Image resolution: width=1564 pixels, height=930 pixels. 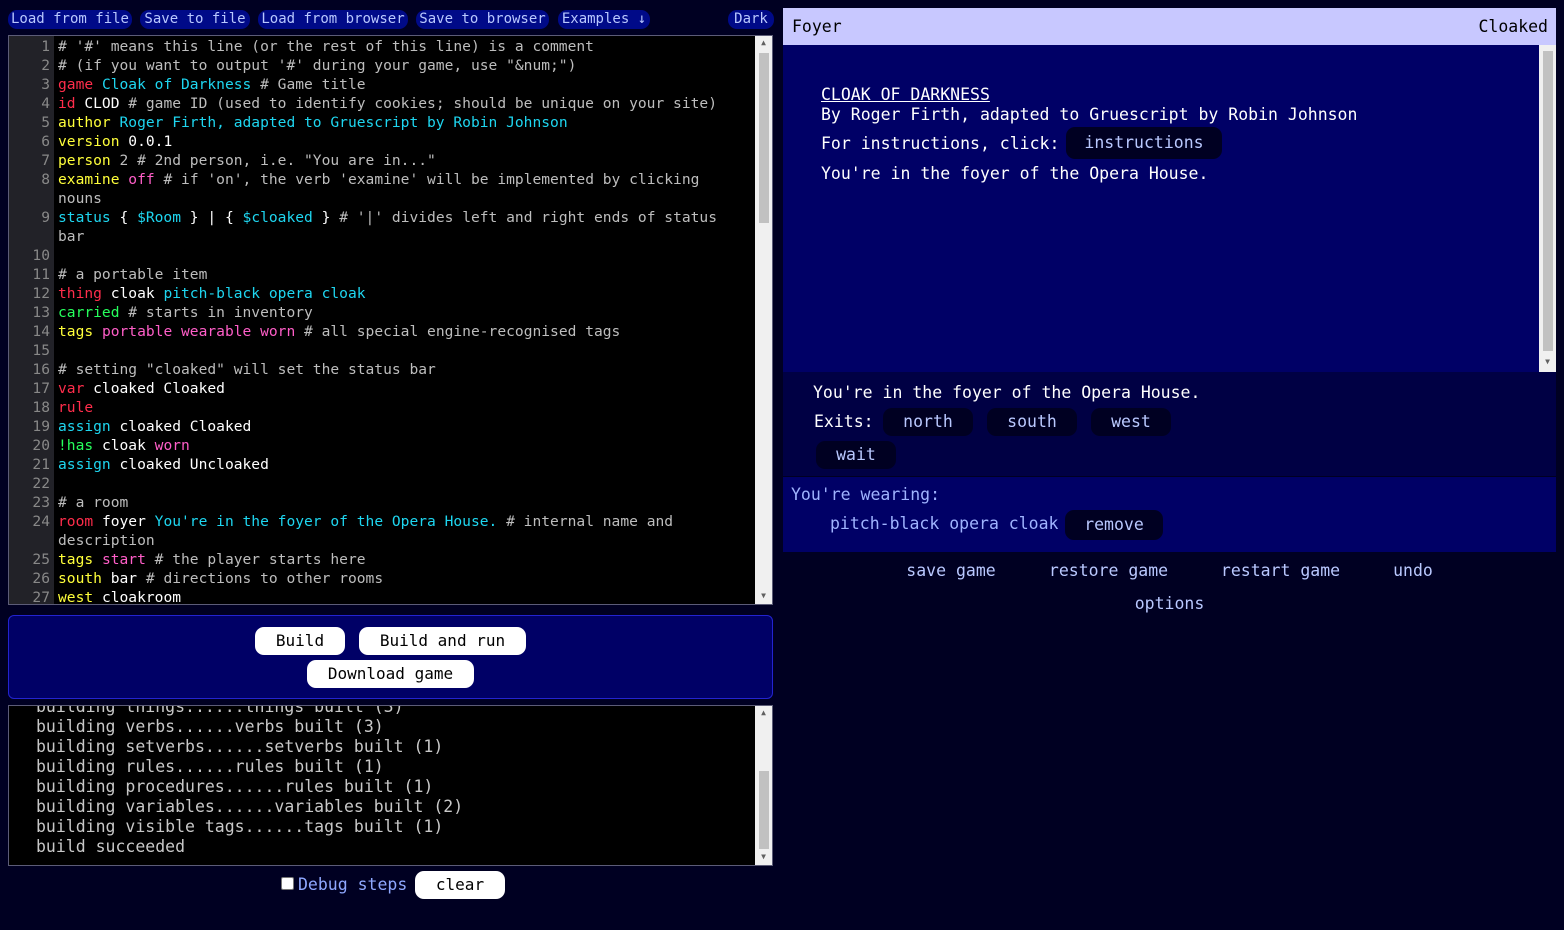 What do you see at coordinates (1169, 26) in the screenshot?
I see `game-status-bar: Foyer Cloaked` at bounding box center [1169, 26].